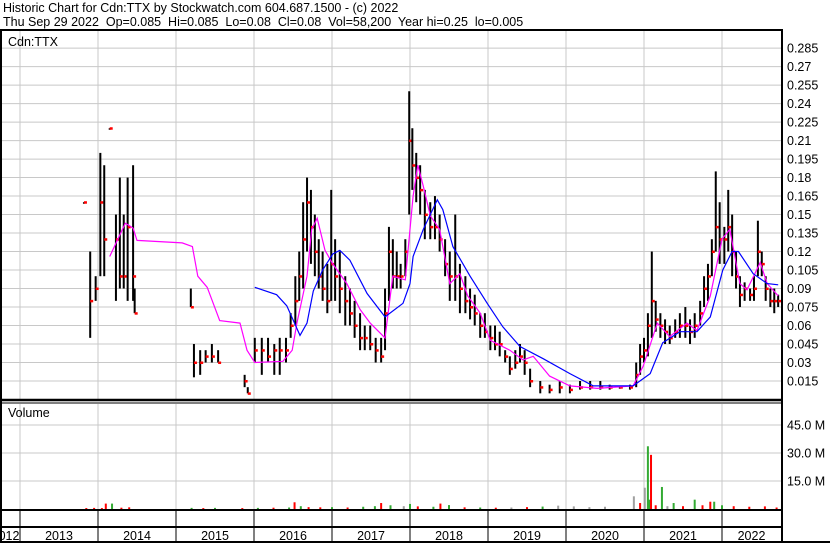 This screenshot has height=543, width=830. What do you see at coordinates (802, 345) in the screenshot?
I see `price-tick-label: 0.045` at bounding box center [802, 345].